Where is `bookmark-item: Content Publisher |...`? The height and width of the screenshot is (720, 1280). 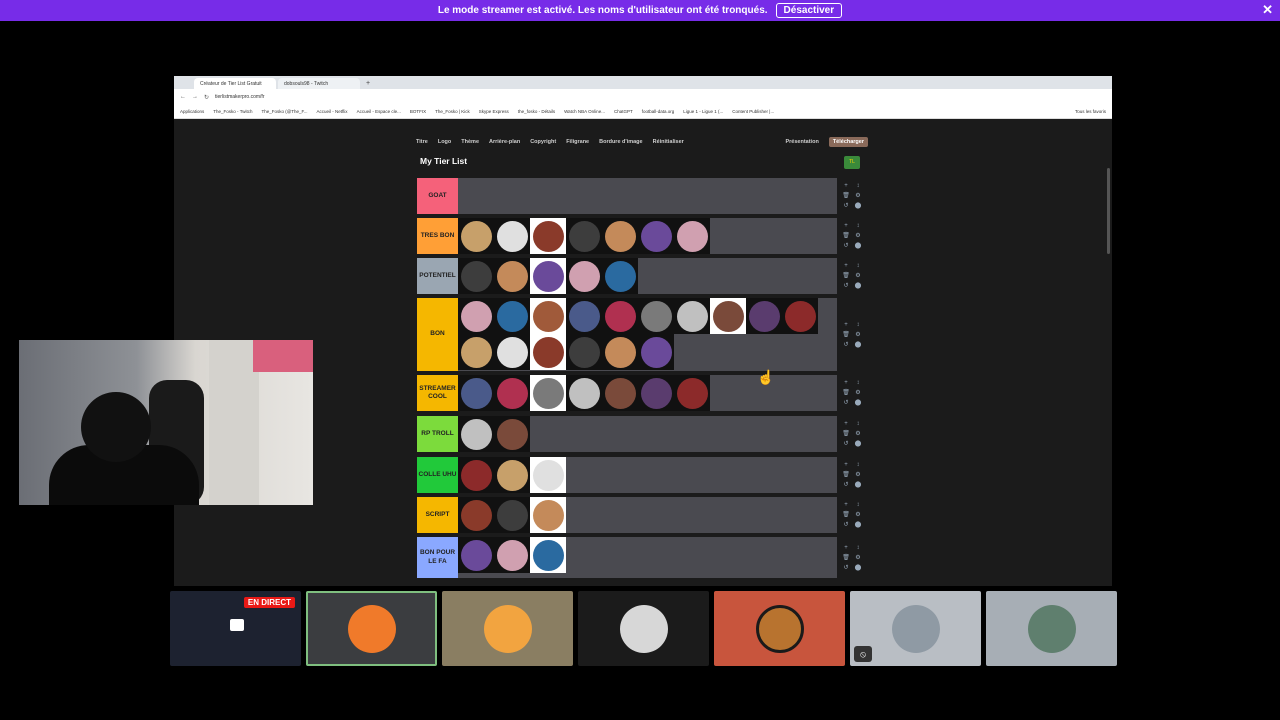 bookmark-item: Content Publisher |... is located at coordinates (753, 111).